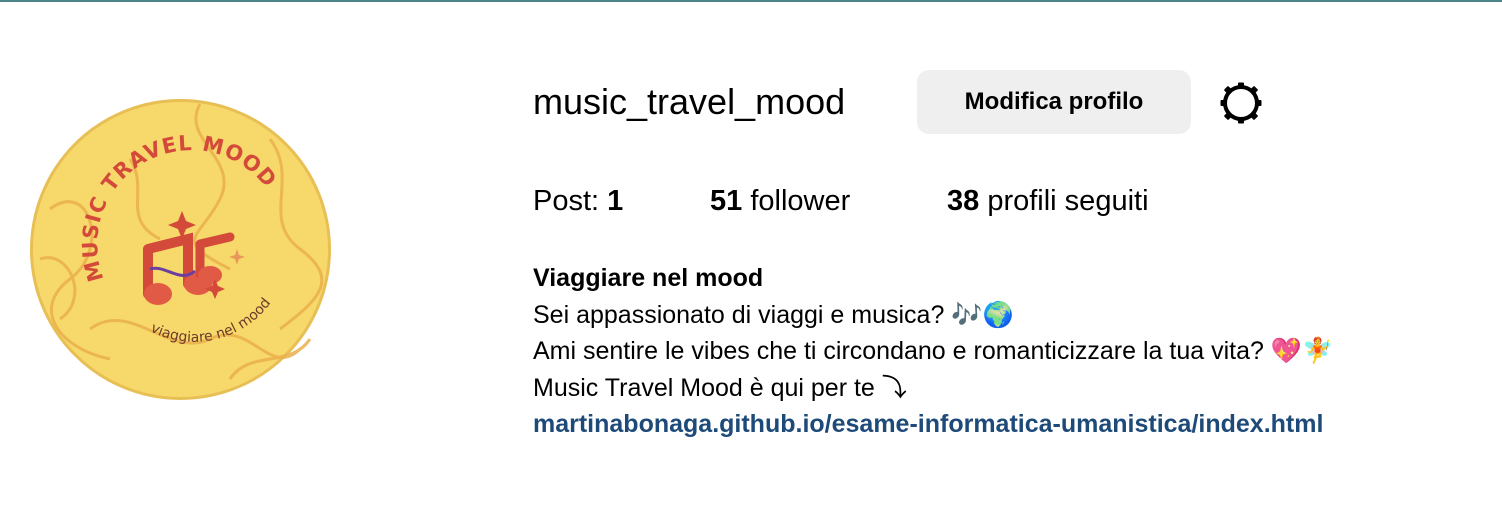 The height and width of the screenshot is (520, 1502). Describe the element at coordinates (773, 314) in the screenshot. I see `bio-line-1: Sei appassionato di viaggi e musica? 🎶🌍` at that location.